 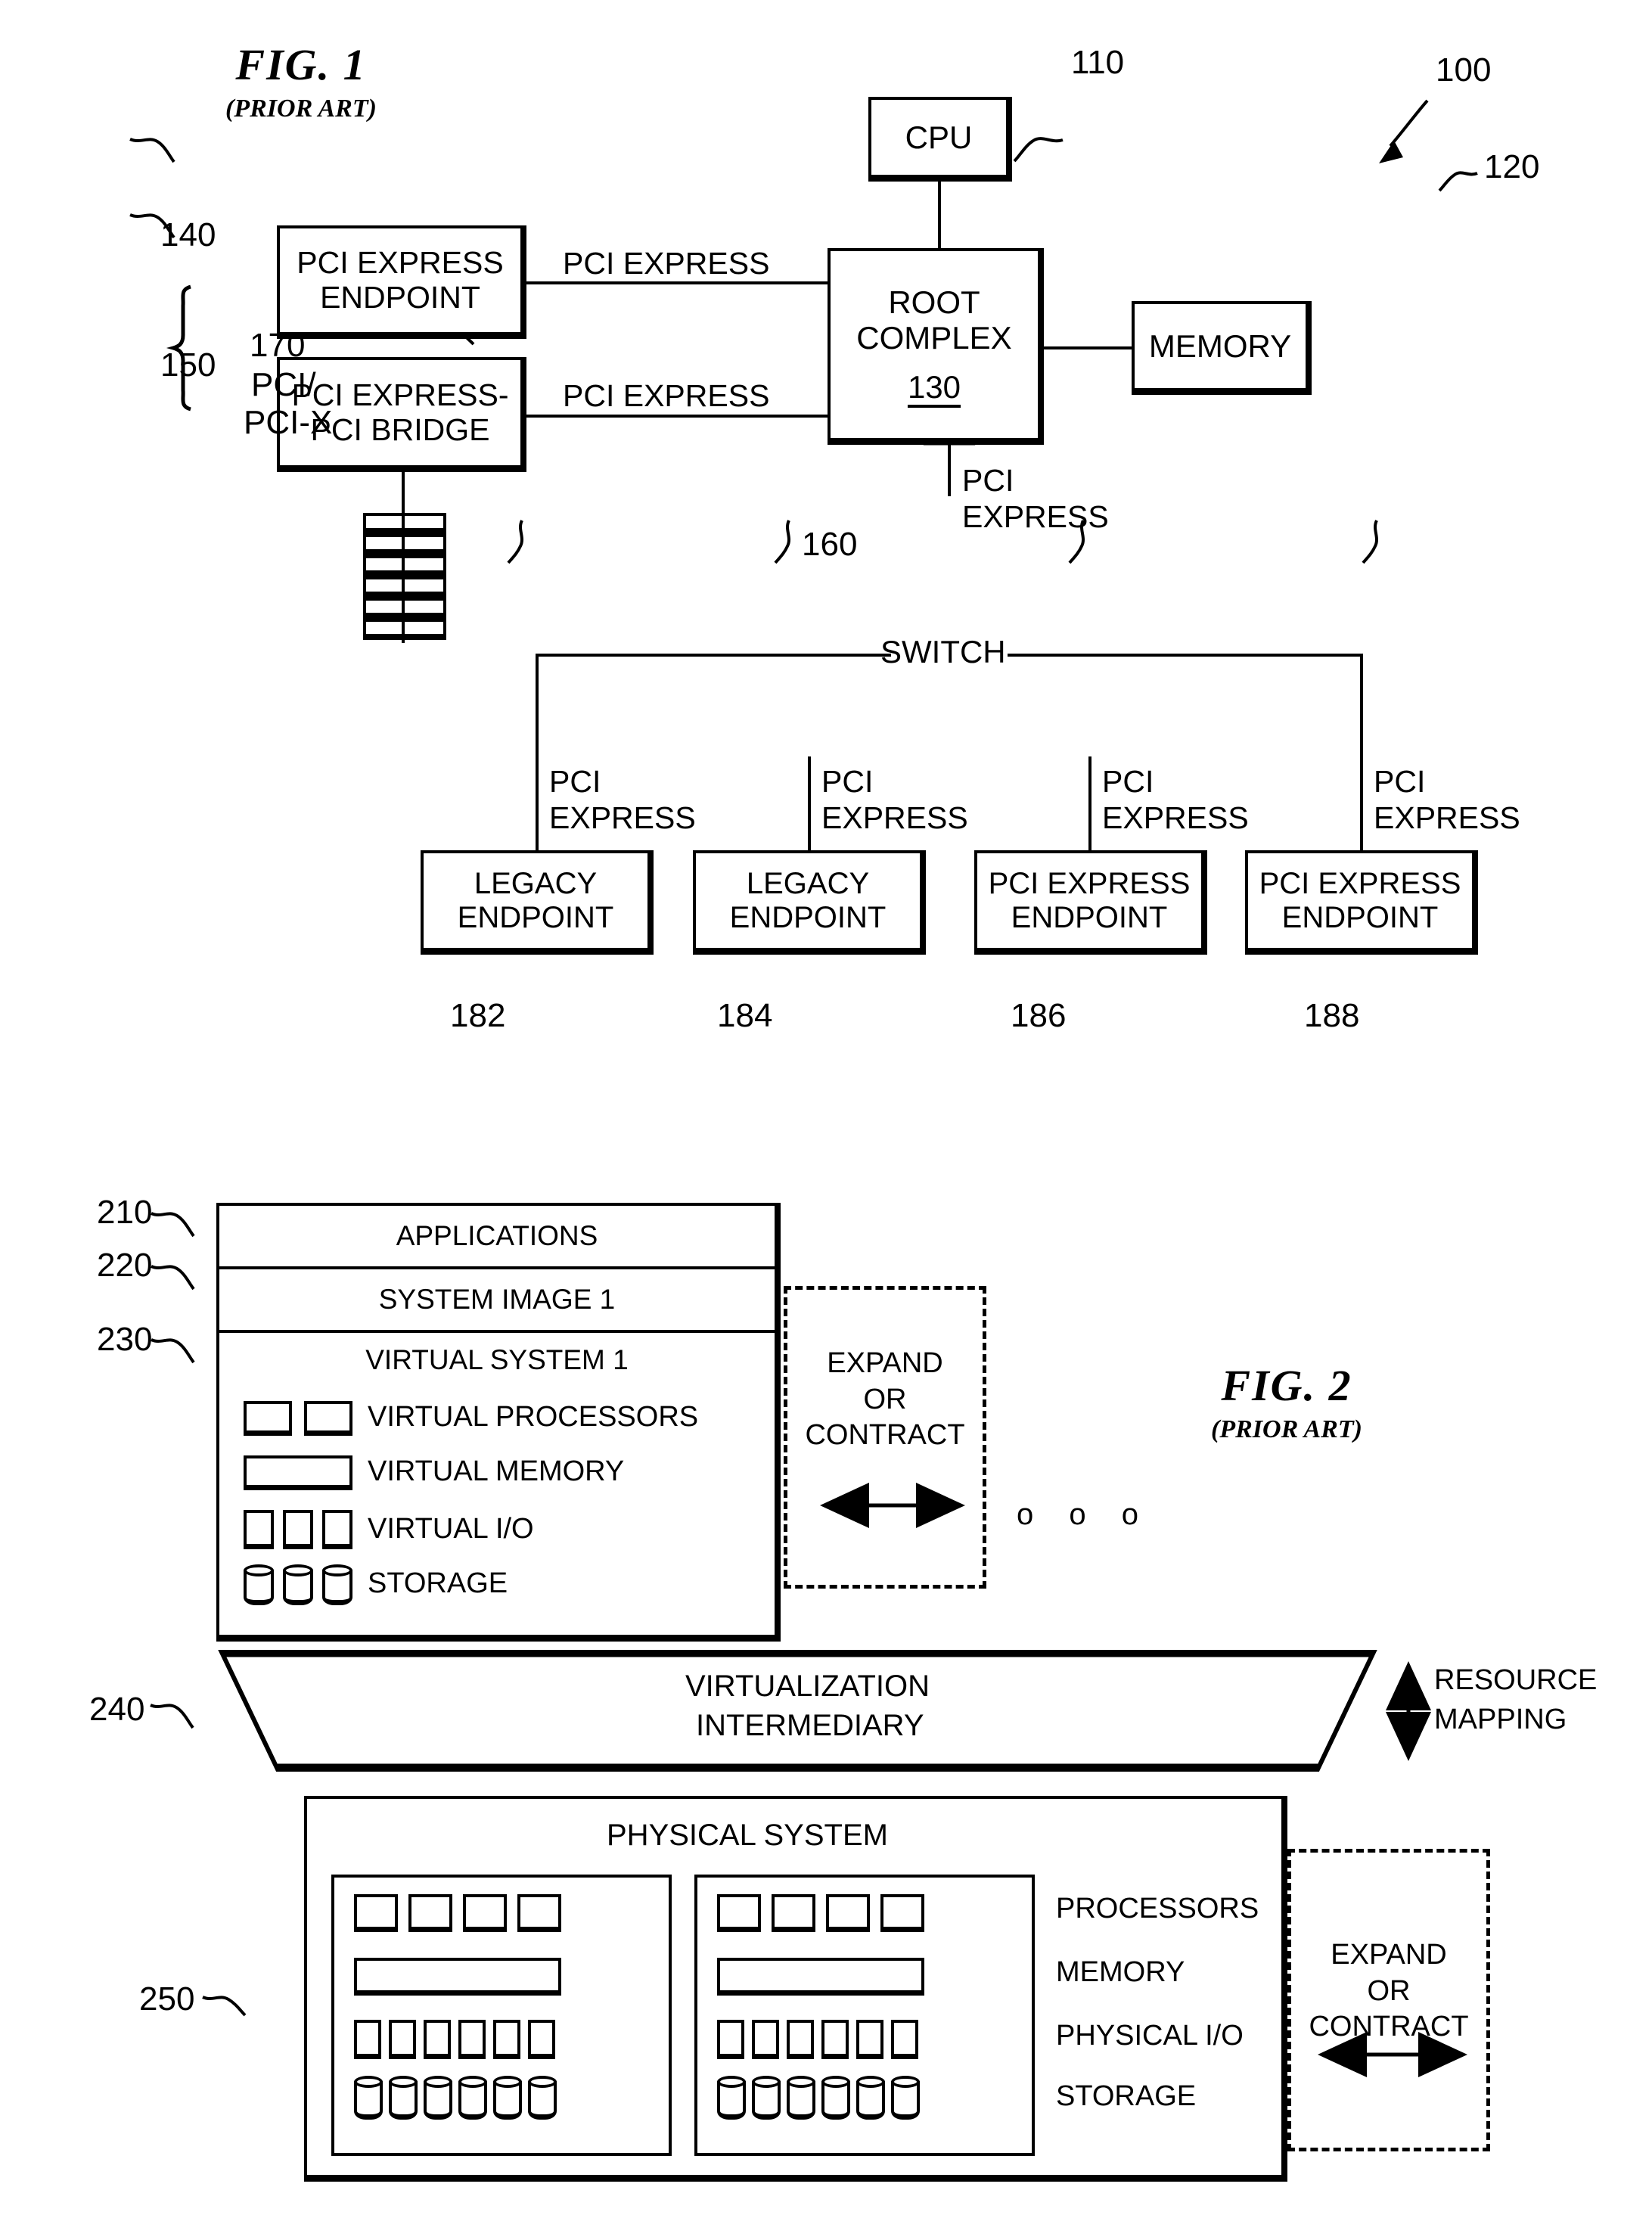 What do you see at coordinates (622, 817) in the screenshot?
I see `branch-label-182-l2: EXPRESS` at bounding box center [622, 817].